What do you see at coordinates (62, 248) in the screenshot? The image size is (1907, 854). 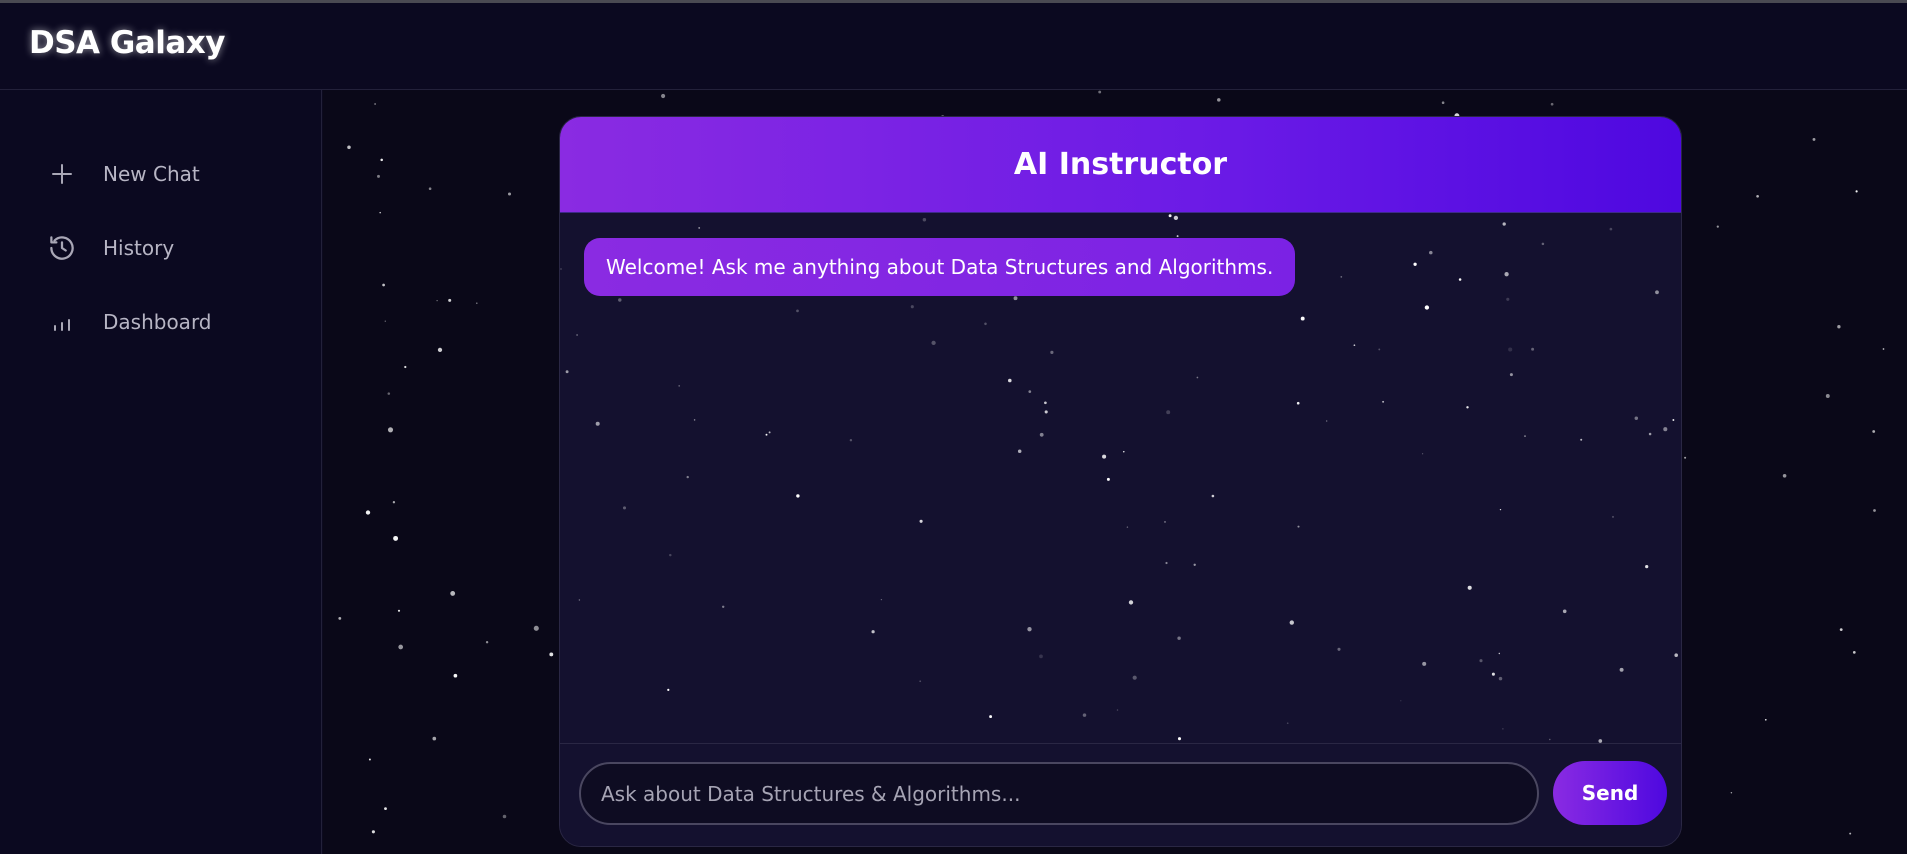 I see `history-icon` at bounding box center [62, 248].